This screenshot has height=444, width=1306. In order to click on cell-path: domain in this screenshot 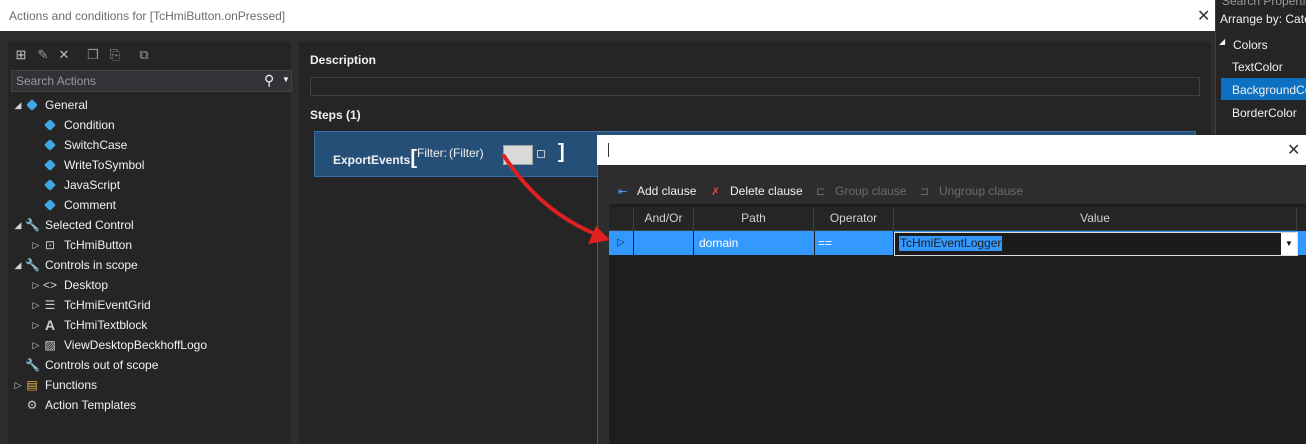, I will do `click(754, 243)`.